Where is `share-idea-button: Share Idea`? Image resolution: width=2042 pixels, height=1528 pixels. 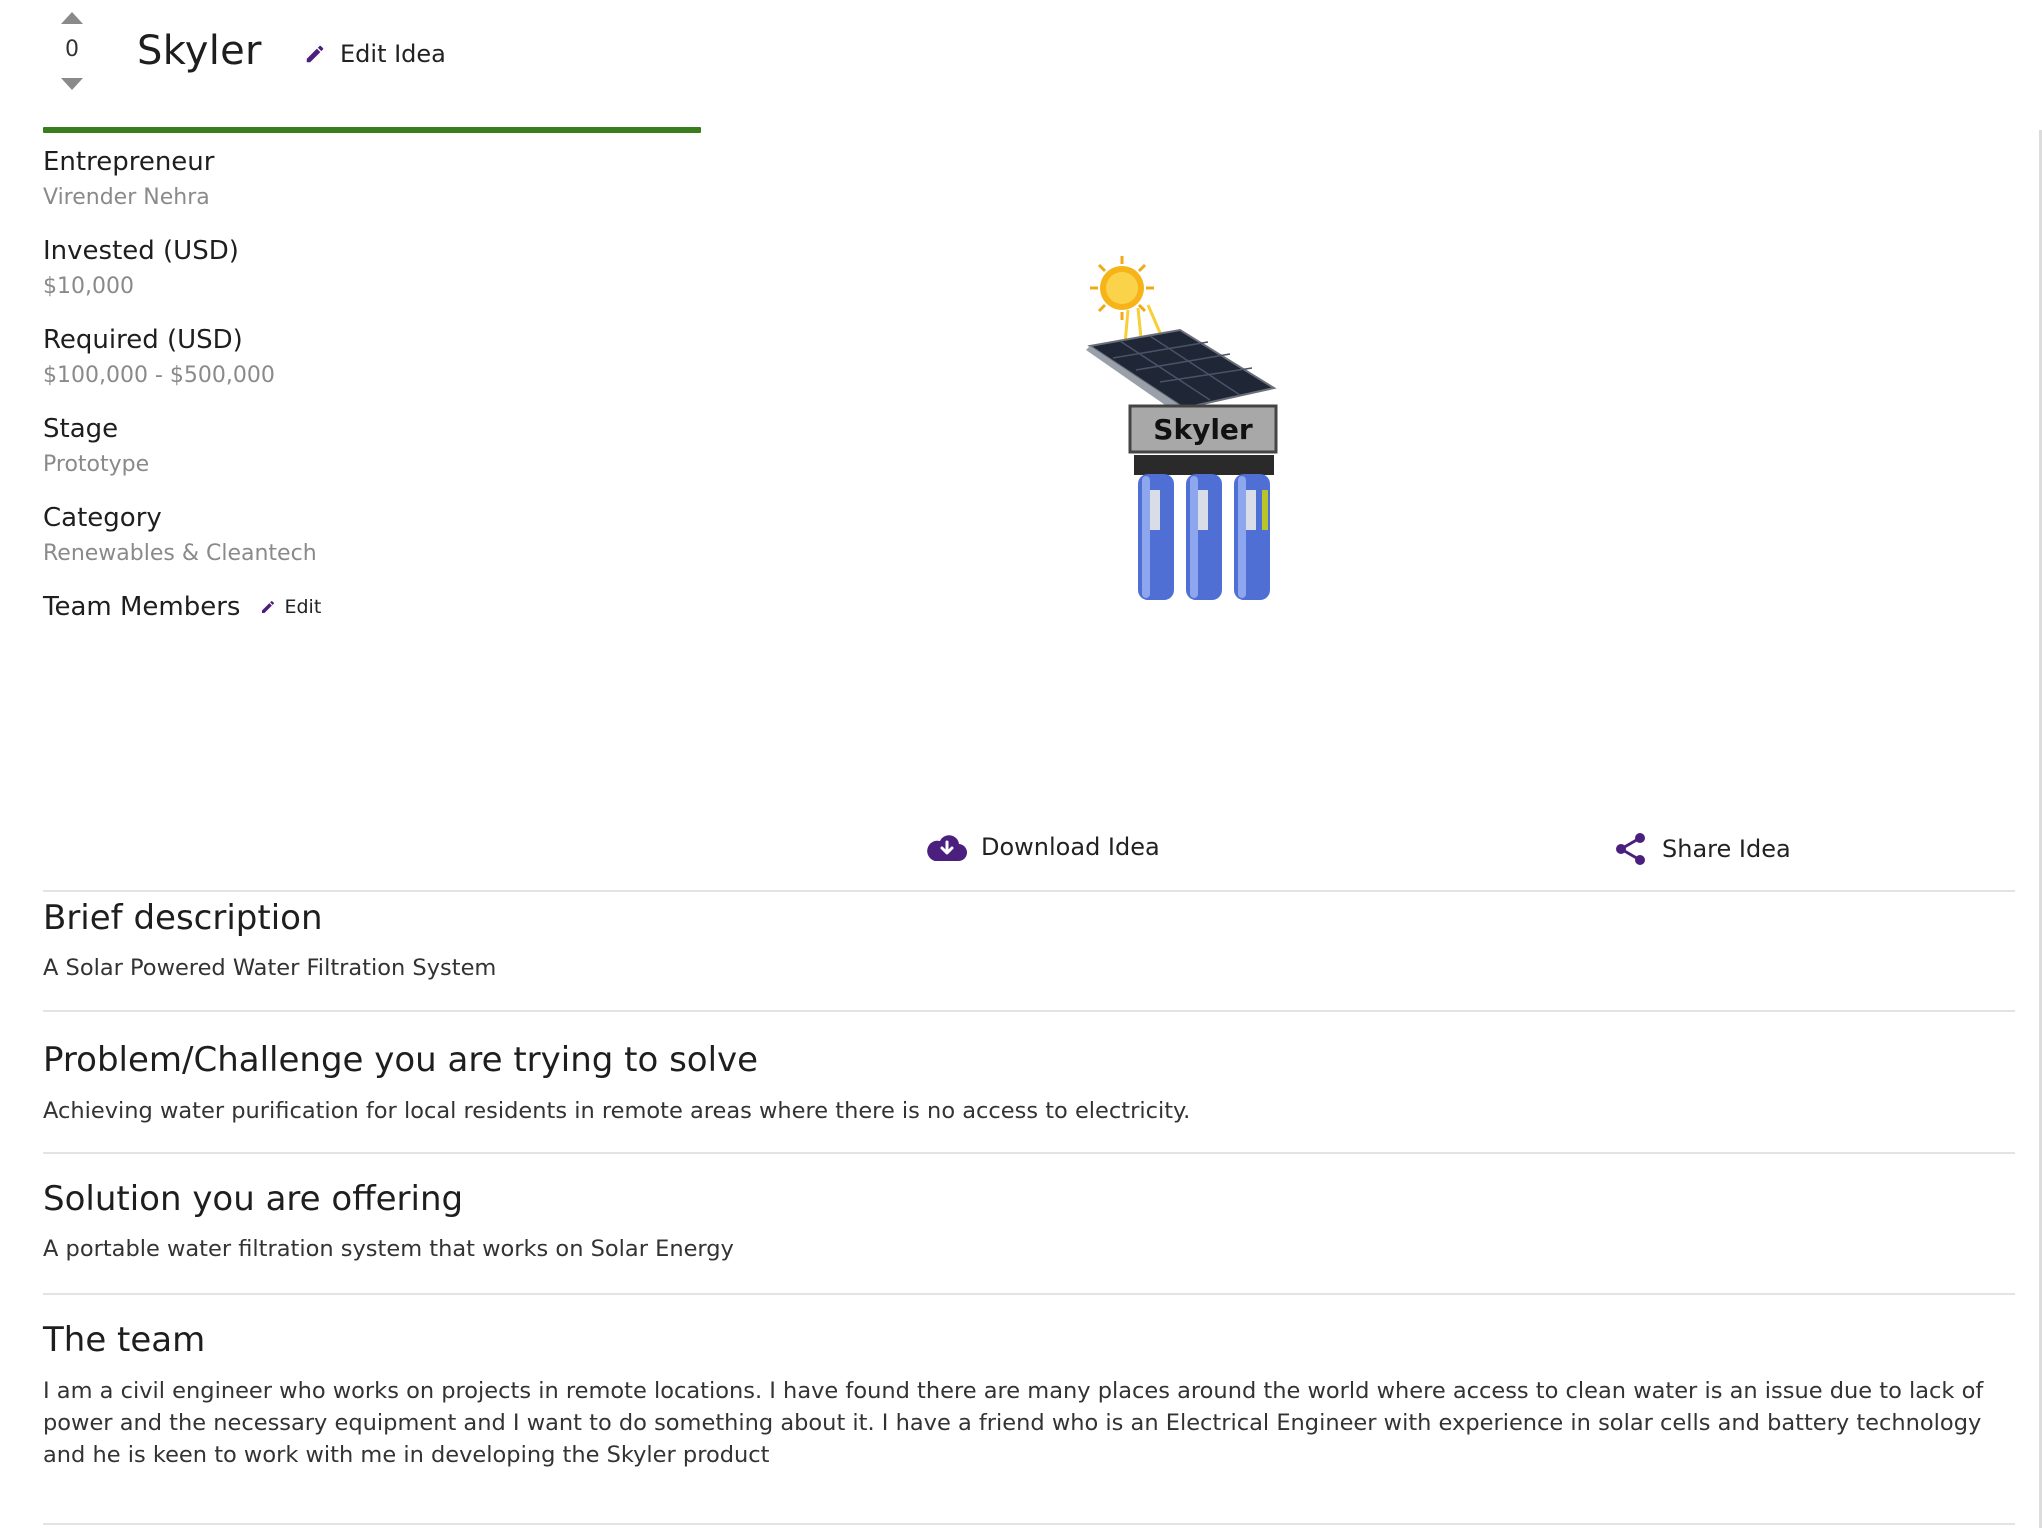
share-idea-button: Share Idea is located at coordinates (1702, 849).